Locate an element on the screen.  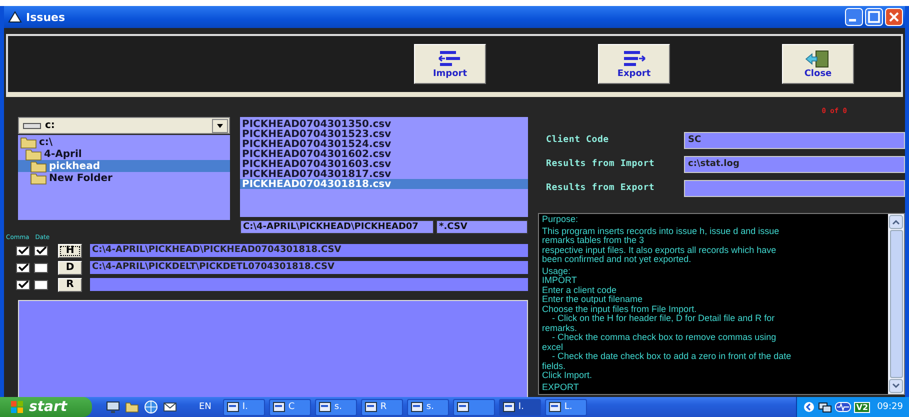
scroll-thumb is located at coordinates (896, 304).